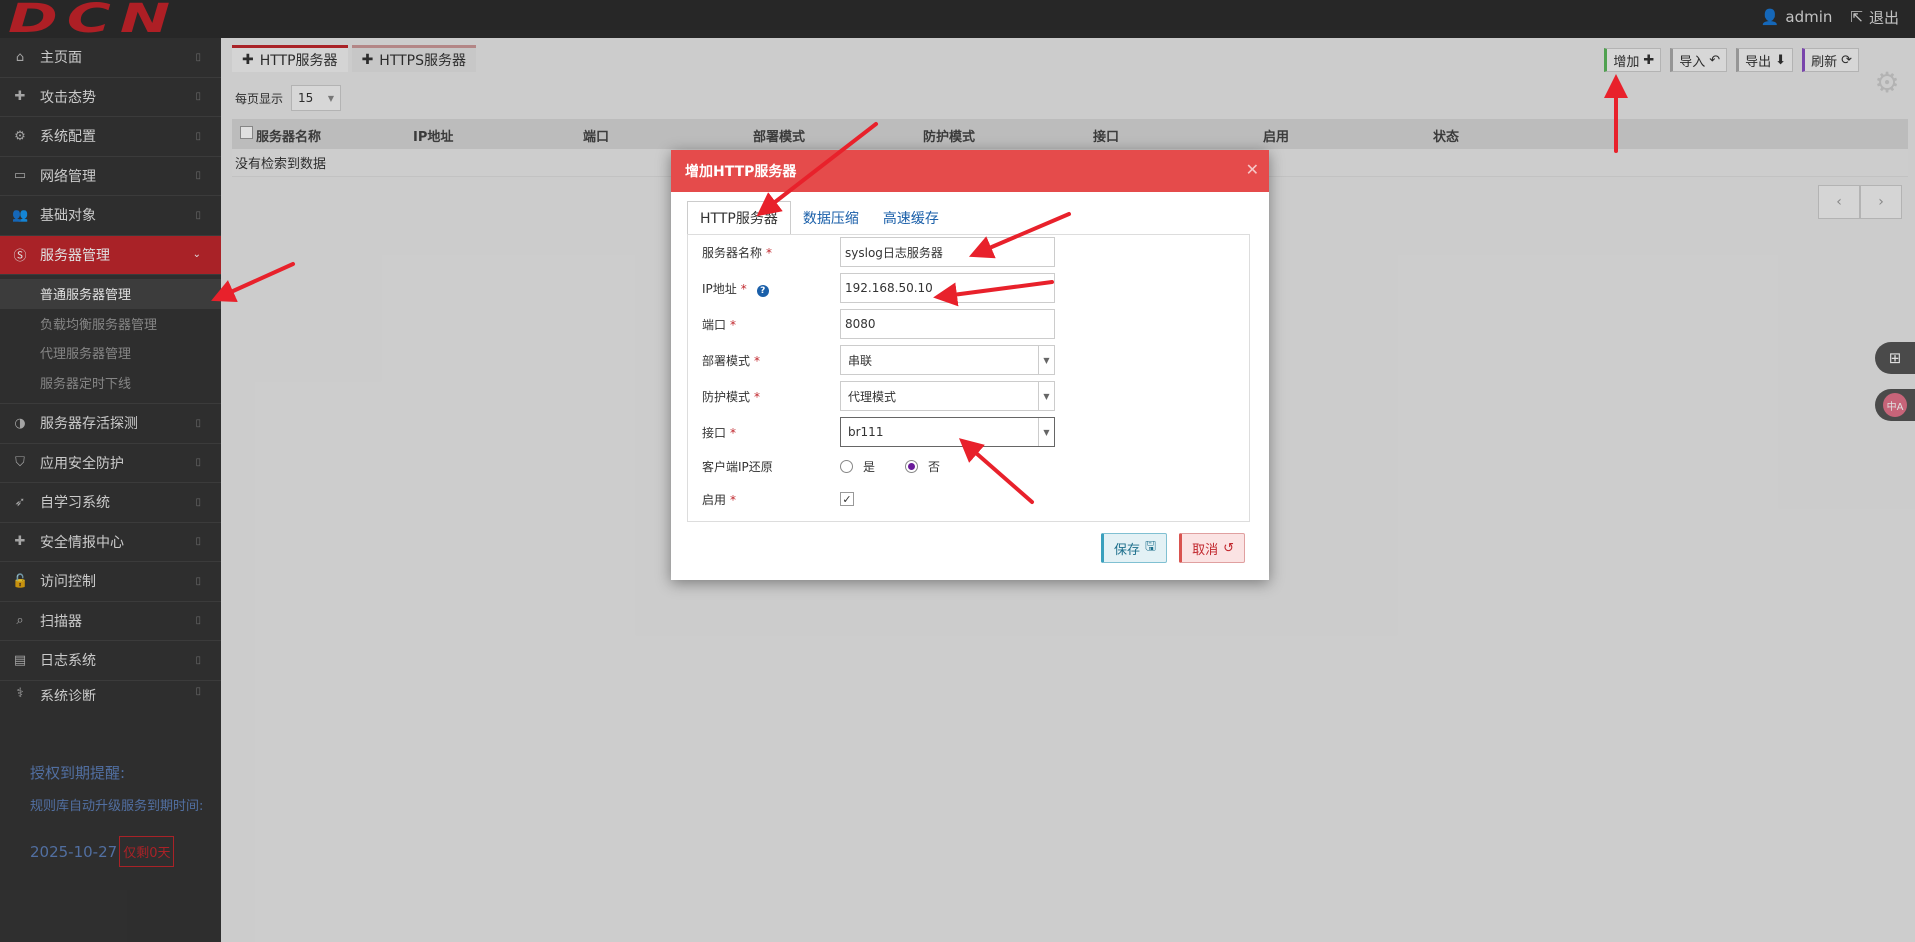 Image resolution: width=1915 pixels, height=942 pixels. What do you see at coordinates (1228, 548) in the screenshot?
I see `undo-icon: ↺` at bounding box center [1228, 548].